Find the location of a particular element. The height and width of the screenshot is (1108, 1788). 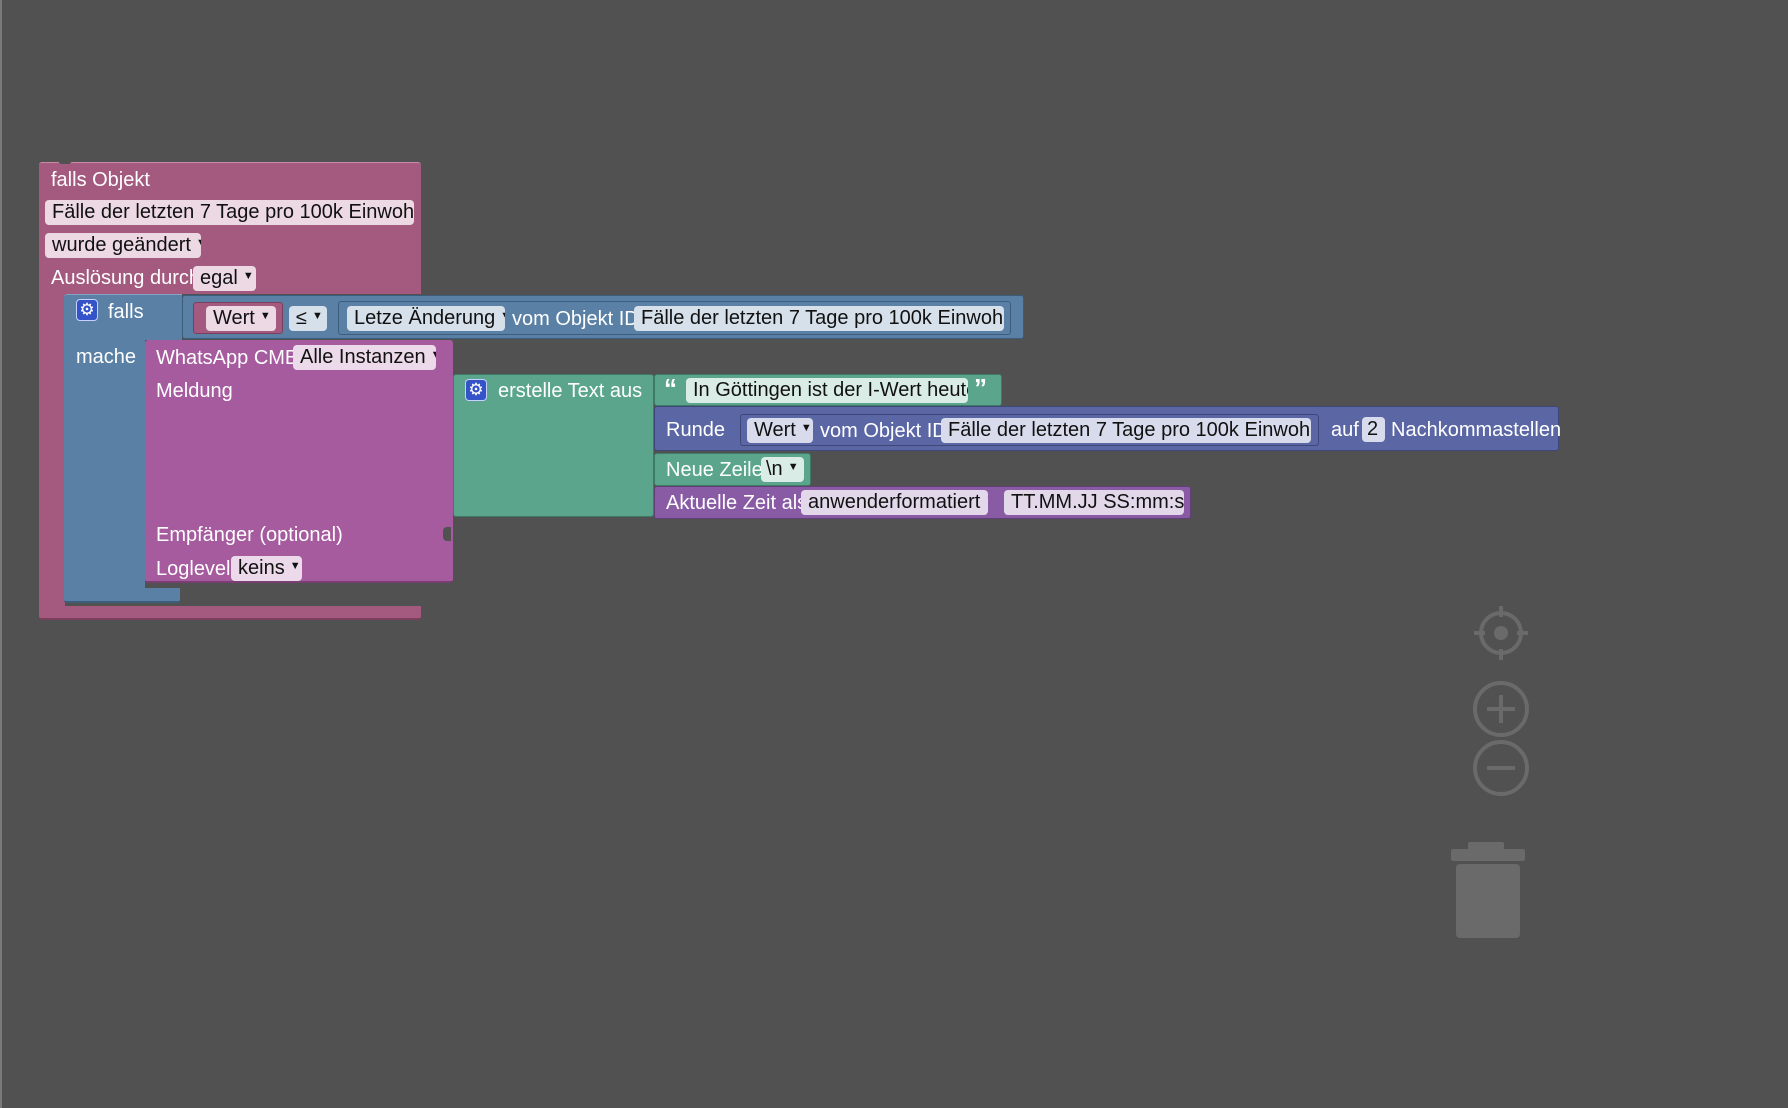

newline-text: \n is located at coordinates (774, 469).